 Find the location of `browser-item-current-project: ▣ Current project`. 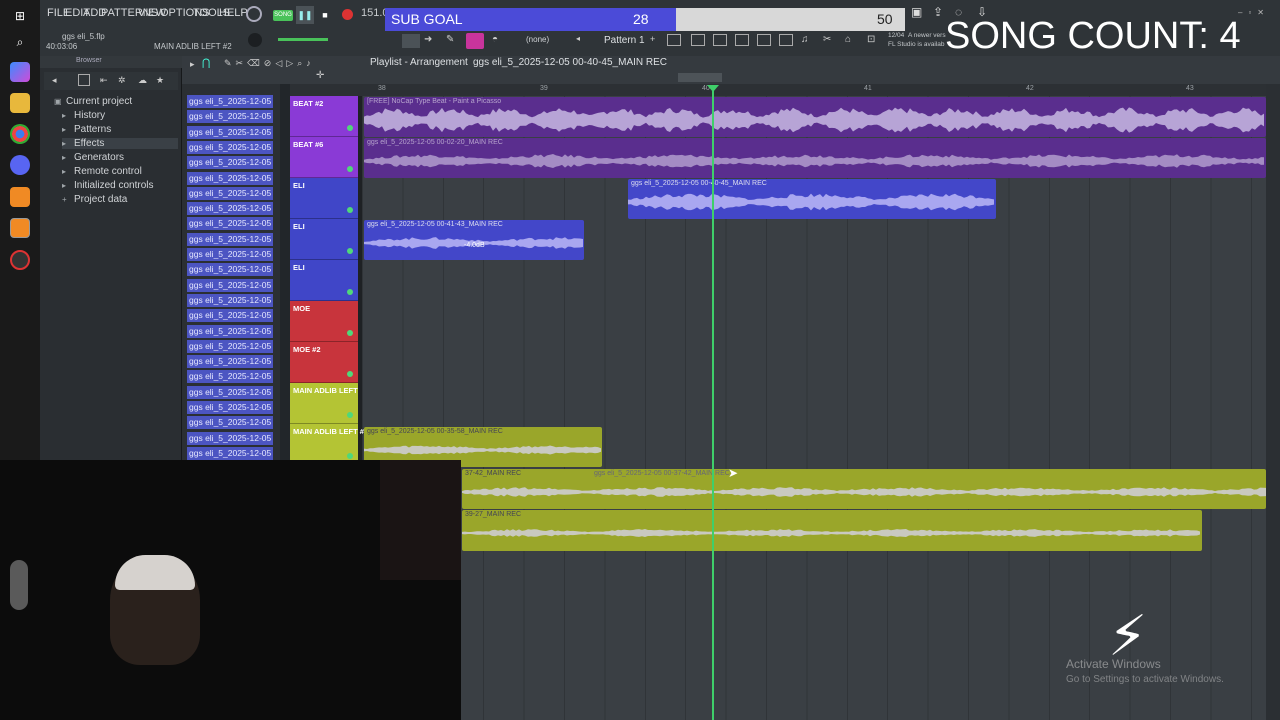

browser-item-current-project: ▣ Current project is located at coordinates (93, 101).